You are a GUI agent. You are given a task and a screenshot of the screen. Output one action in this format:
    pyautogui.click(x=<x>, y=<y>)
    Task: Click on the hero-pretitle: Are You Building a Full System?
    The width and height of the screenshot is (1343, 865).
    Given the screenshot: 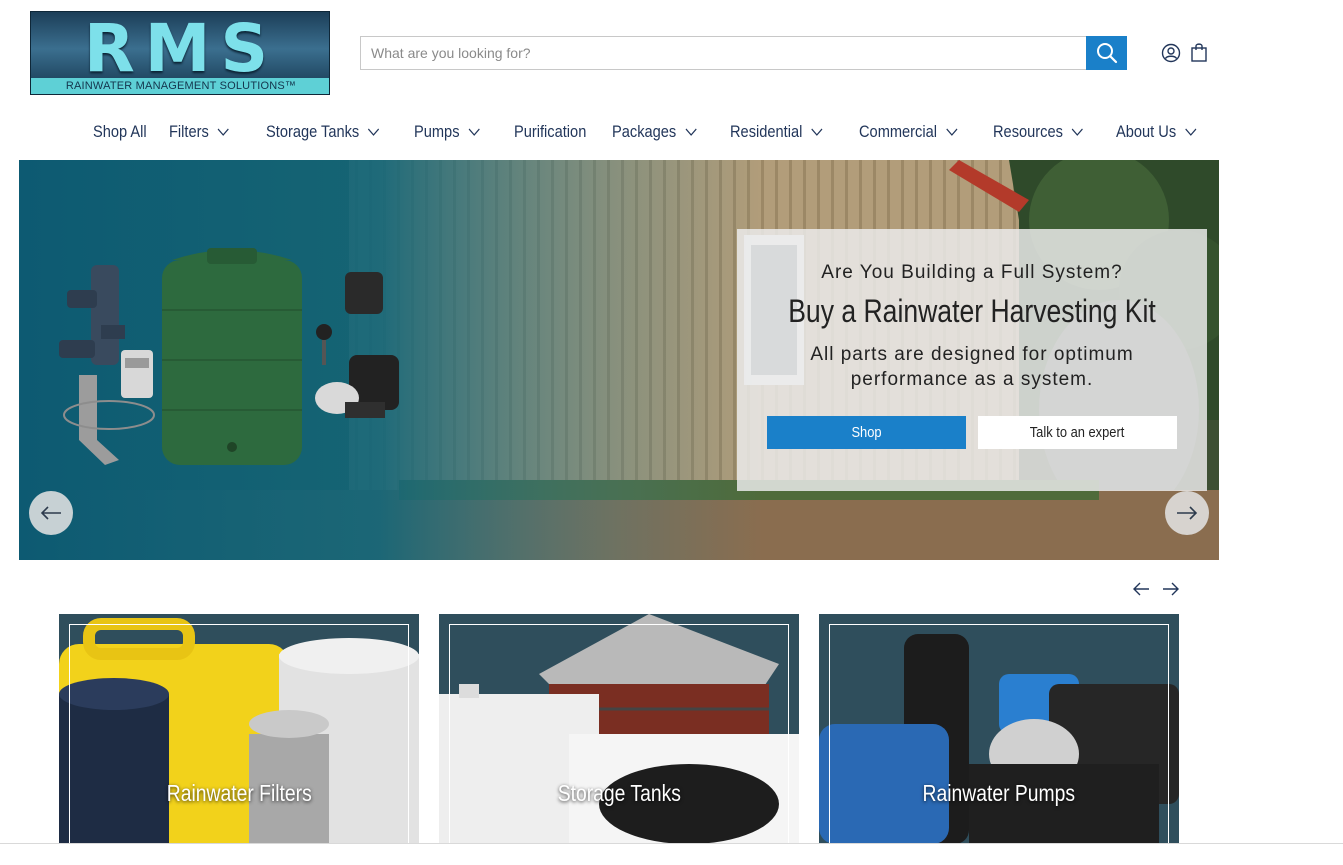 What is the action you would take?
    pyautogui.click(x=972, y=272)
    